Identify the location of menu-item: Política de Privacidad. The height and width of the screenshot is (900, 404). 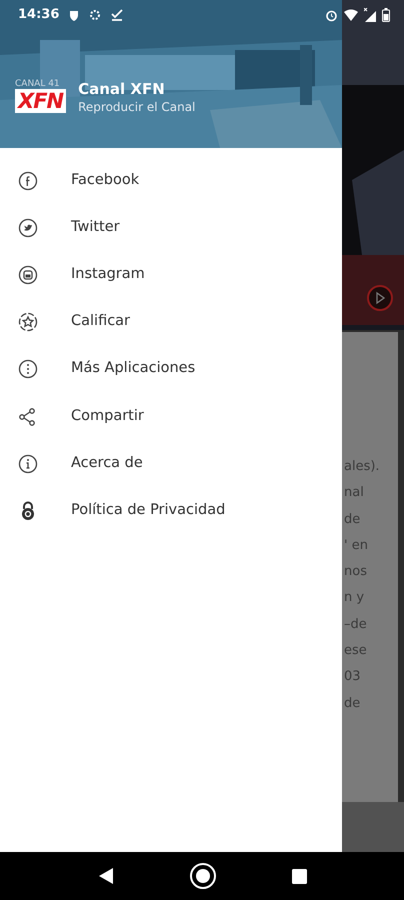
(148, 511).